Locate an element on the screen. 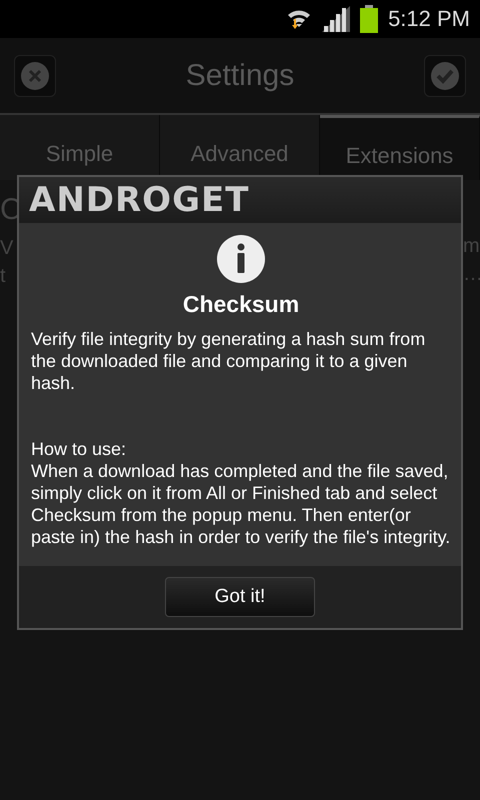 This screenshot has height=800, width=480. confirm-button is located at coordinates (445, 75).